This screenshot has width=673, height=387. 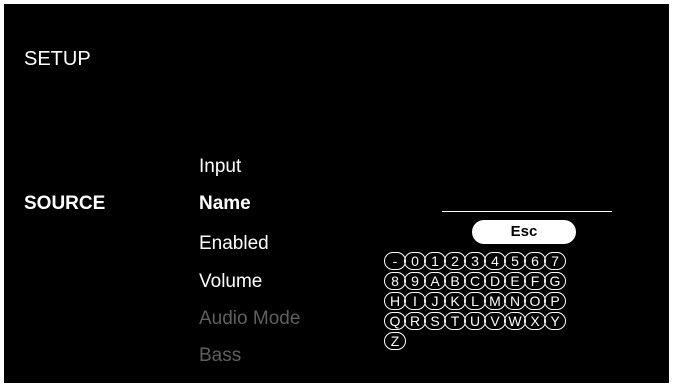 I want to click on keyboard-row-2: 8 9 A B C D E F G, so click(x=475, y=281).